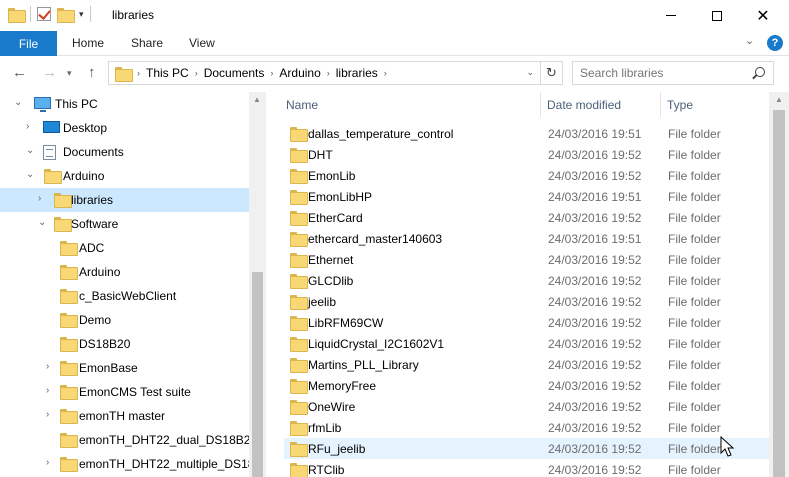 The image size is (789, 477). Describe the element at coordinates (526, 217) in the screenshot. I see `file-row: EtherCard 24/03/2016 19:52 File folder` at that location.